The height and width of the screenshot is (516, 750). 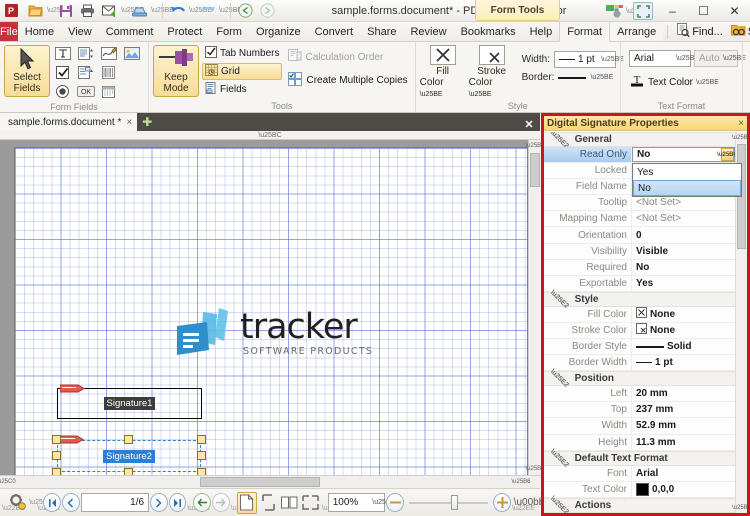 I want to click on push-button-icon: OK, so click(x=86, y=91).